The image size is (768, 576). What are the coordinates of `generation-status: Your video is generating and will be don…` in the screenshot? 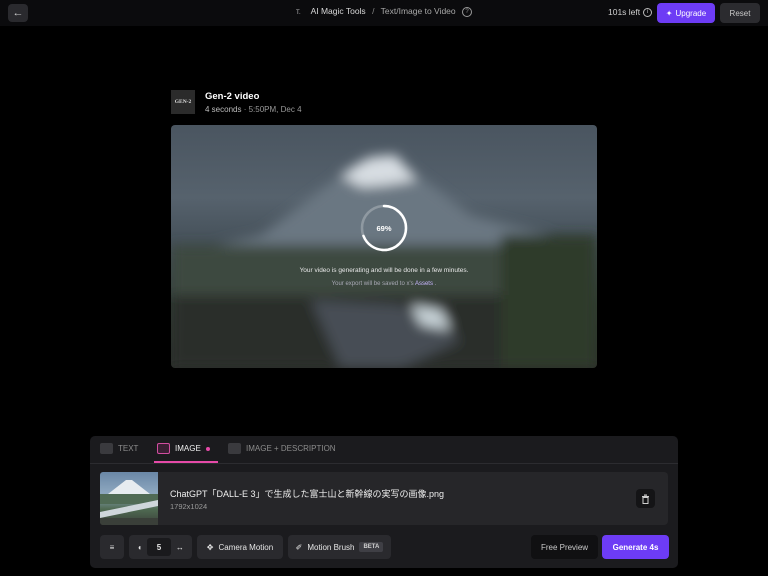 It's located at (384, 270).